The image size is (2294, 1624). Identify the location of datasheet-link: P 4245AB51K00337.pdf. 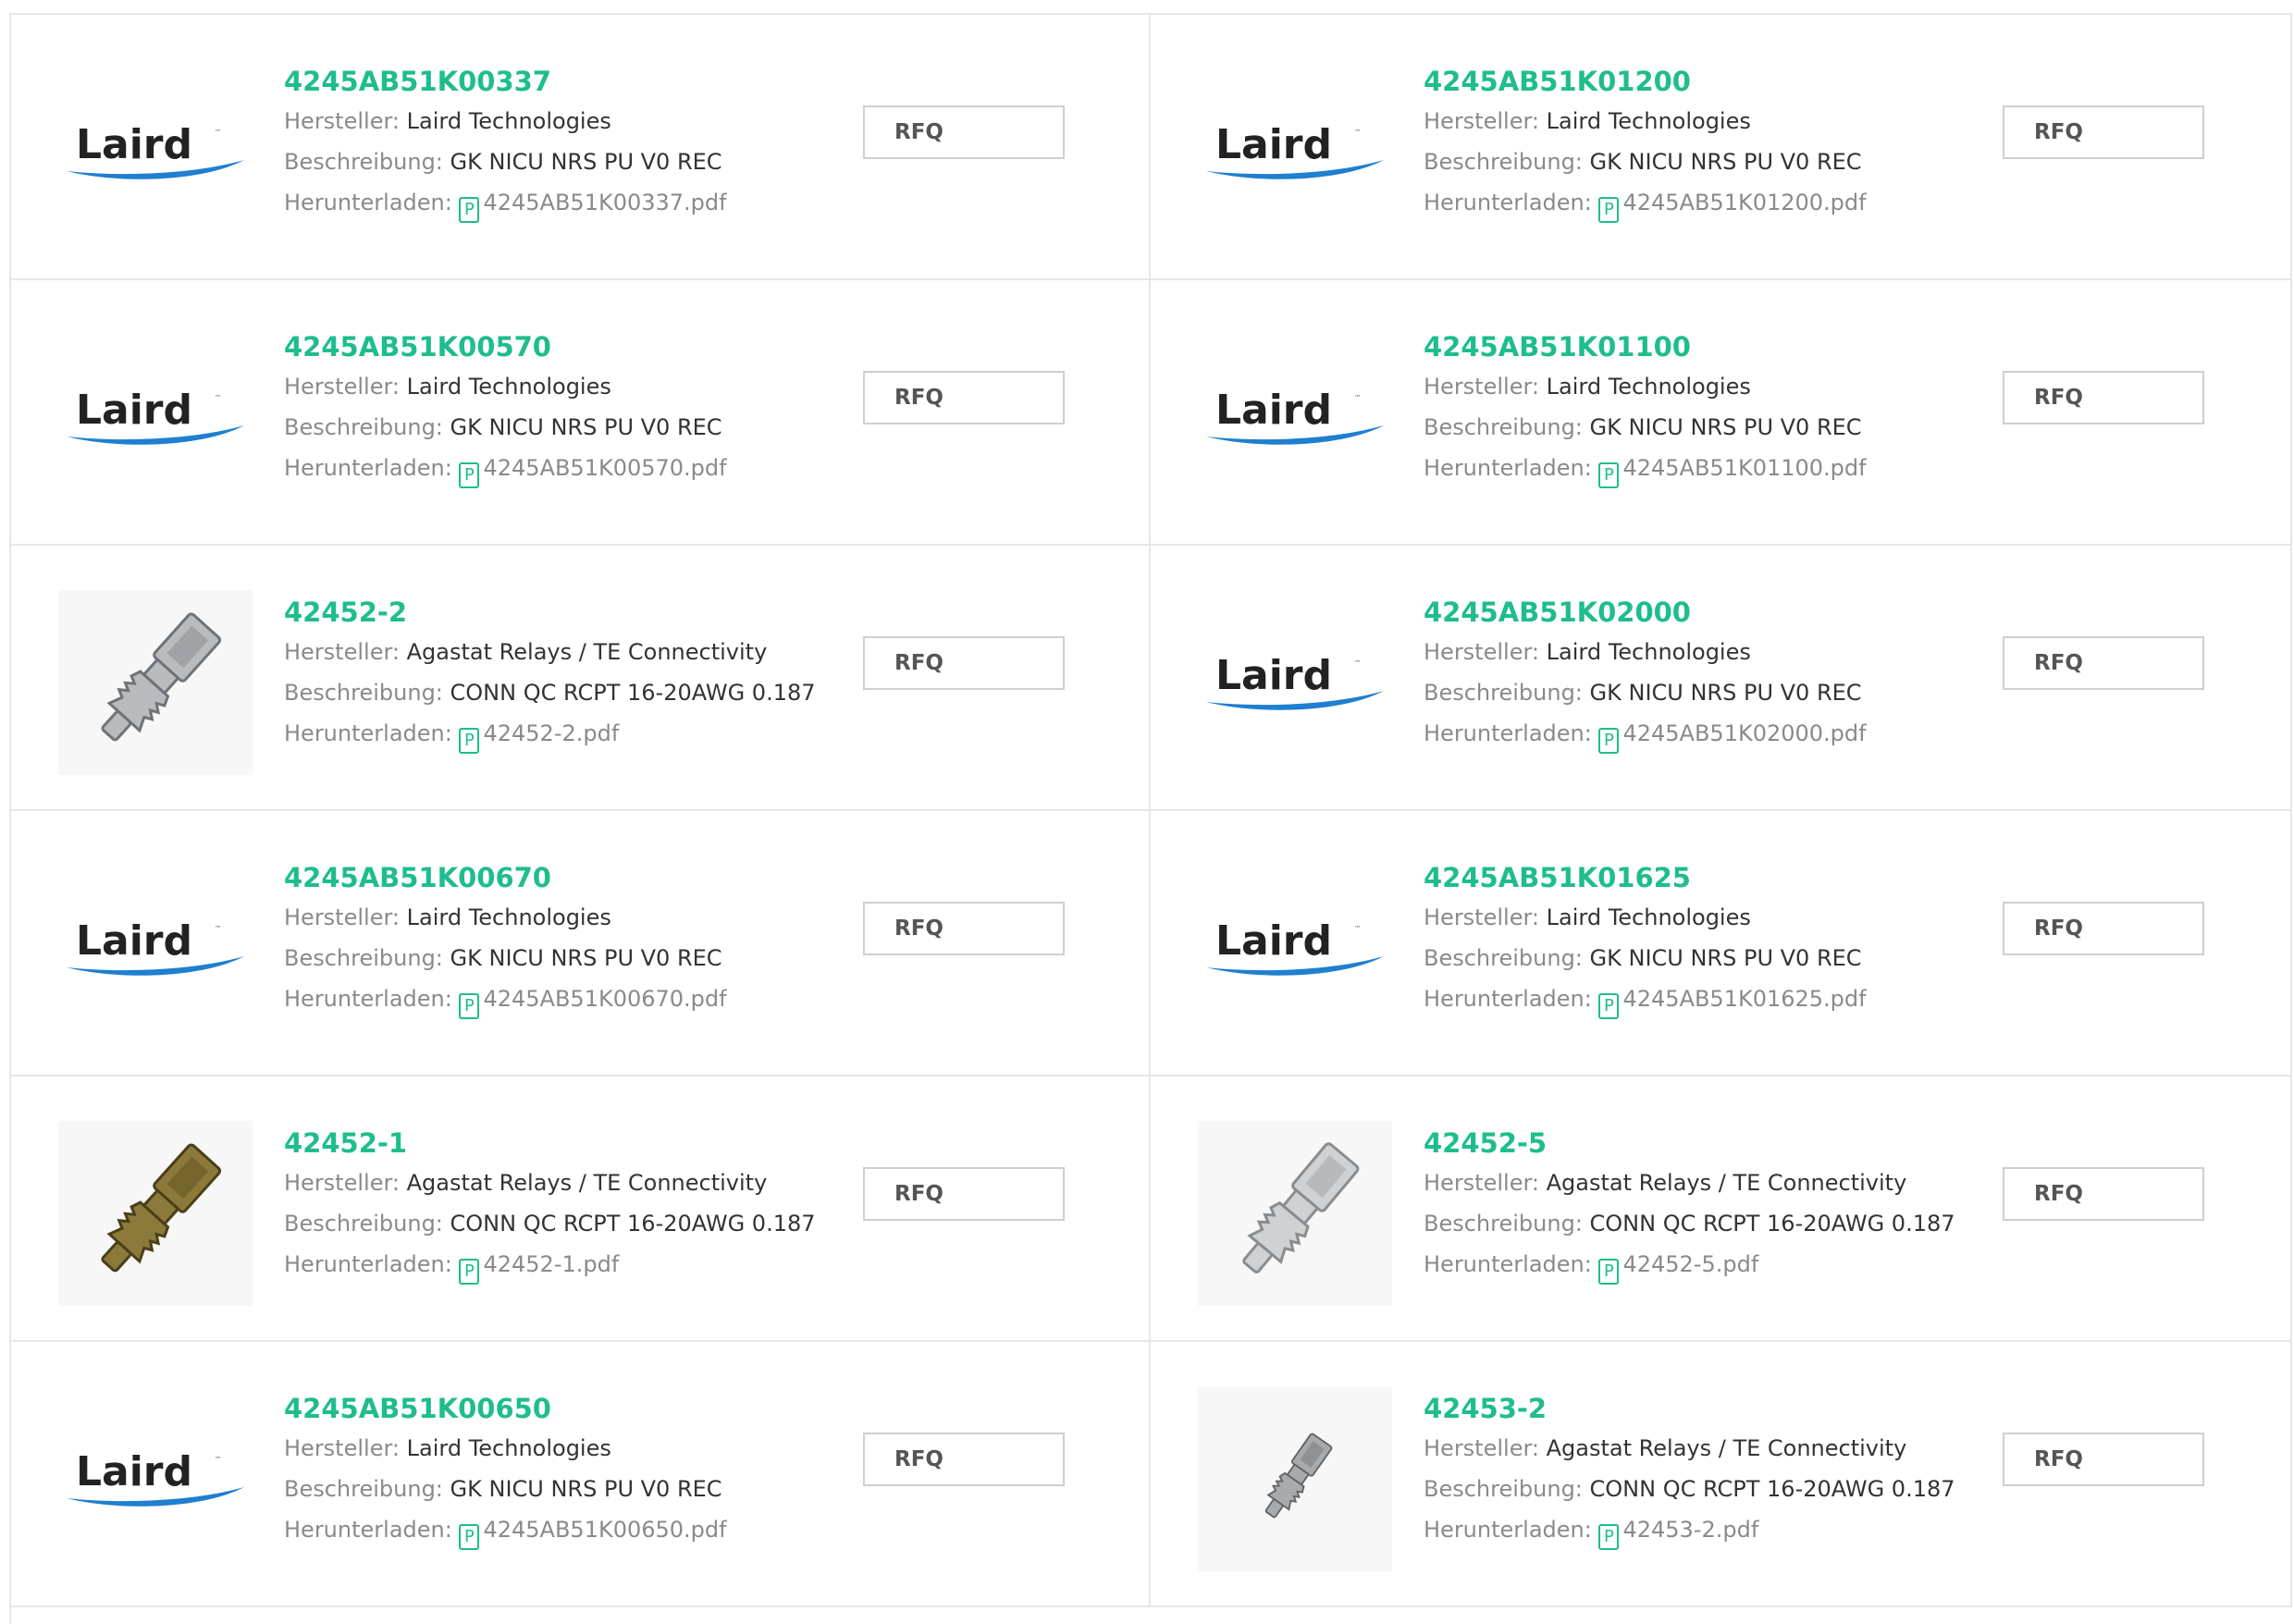
(593, 206).